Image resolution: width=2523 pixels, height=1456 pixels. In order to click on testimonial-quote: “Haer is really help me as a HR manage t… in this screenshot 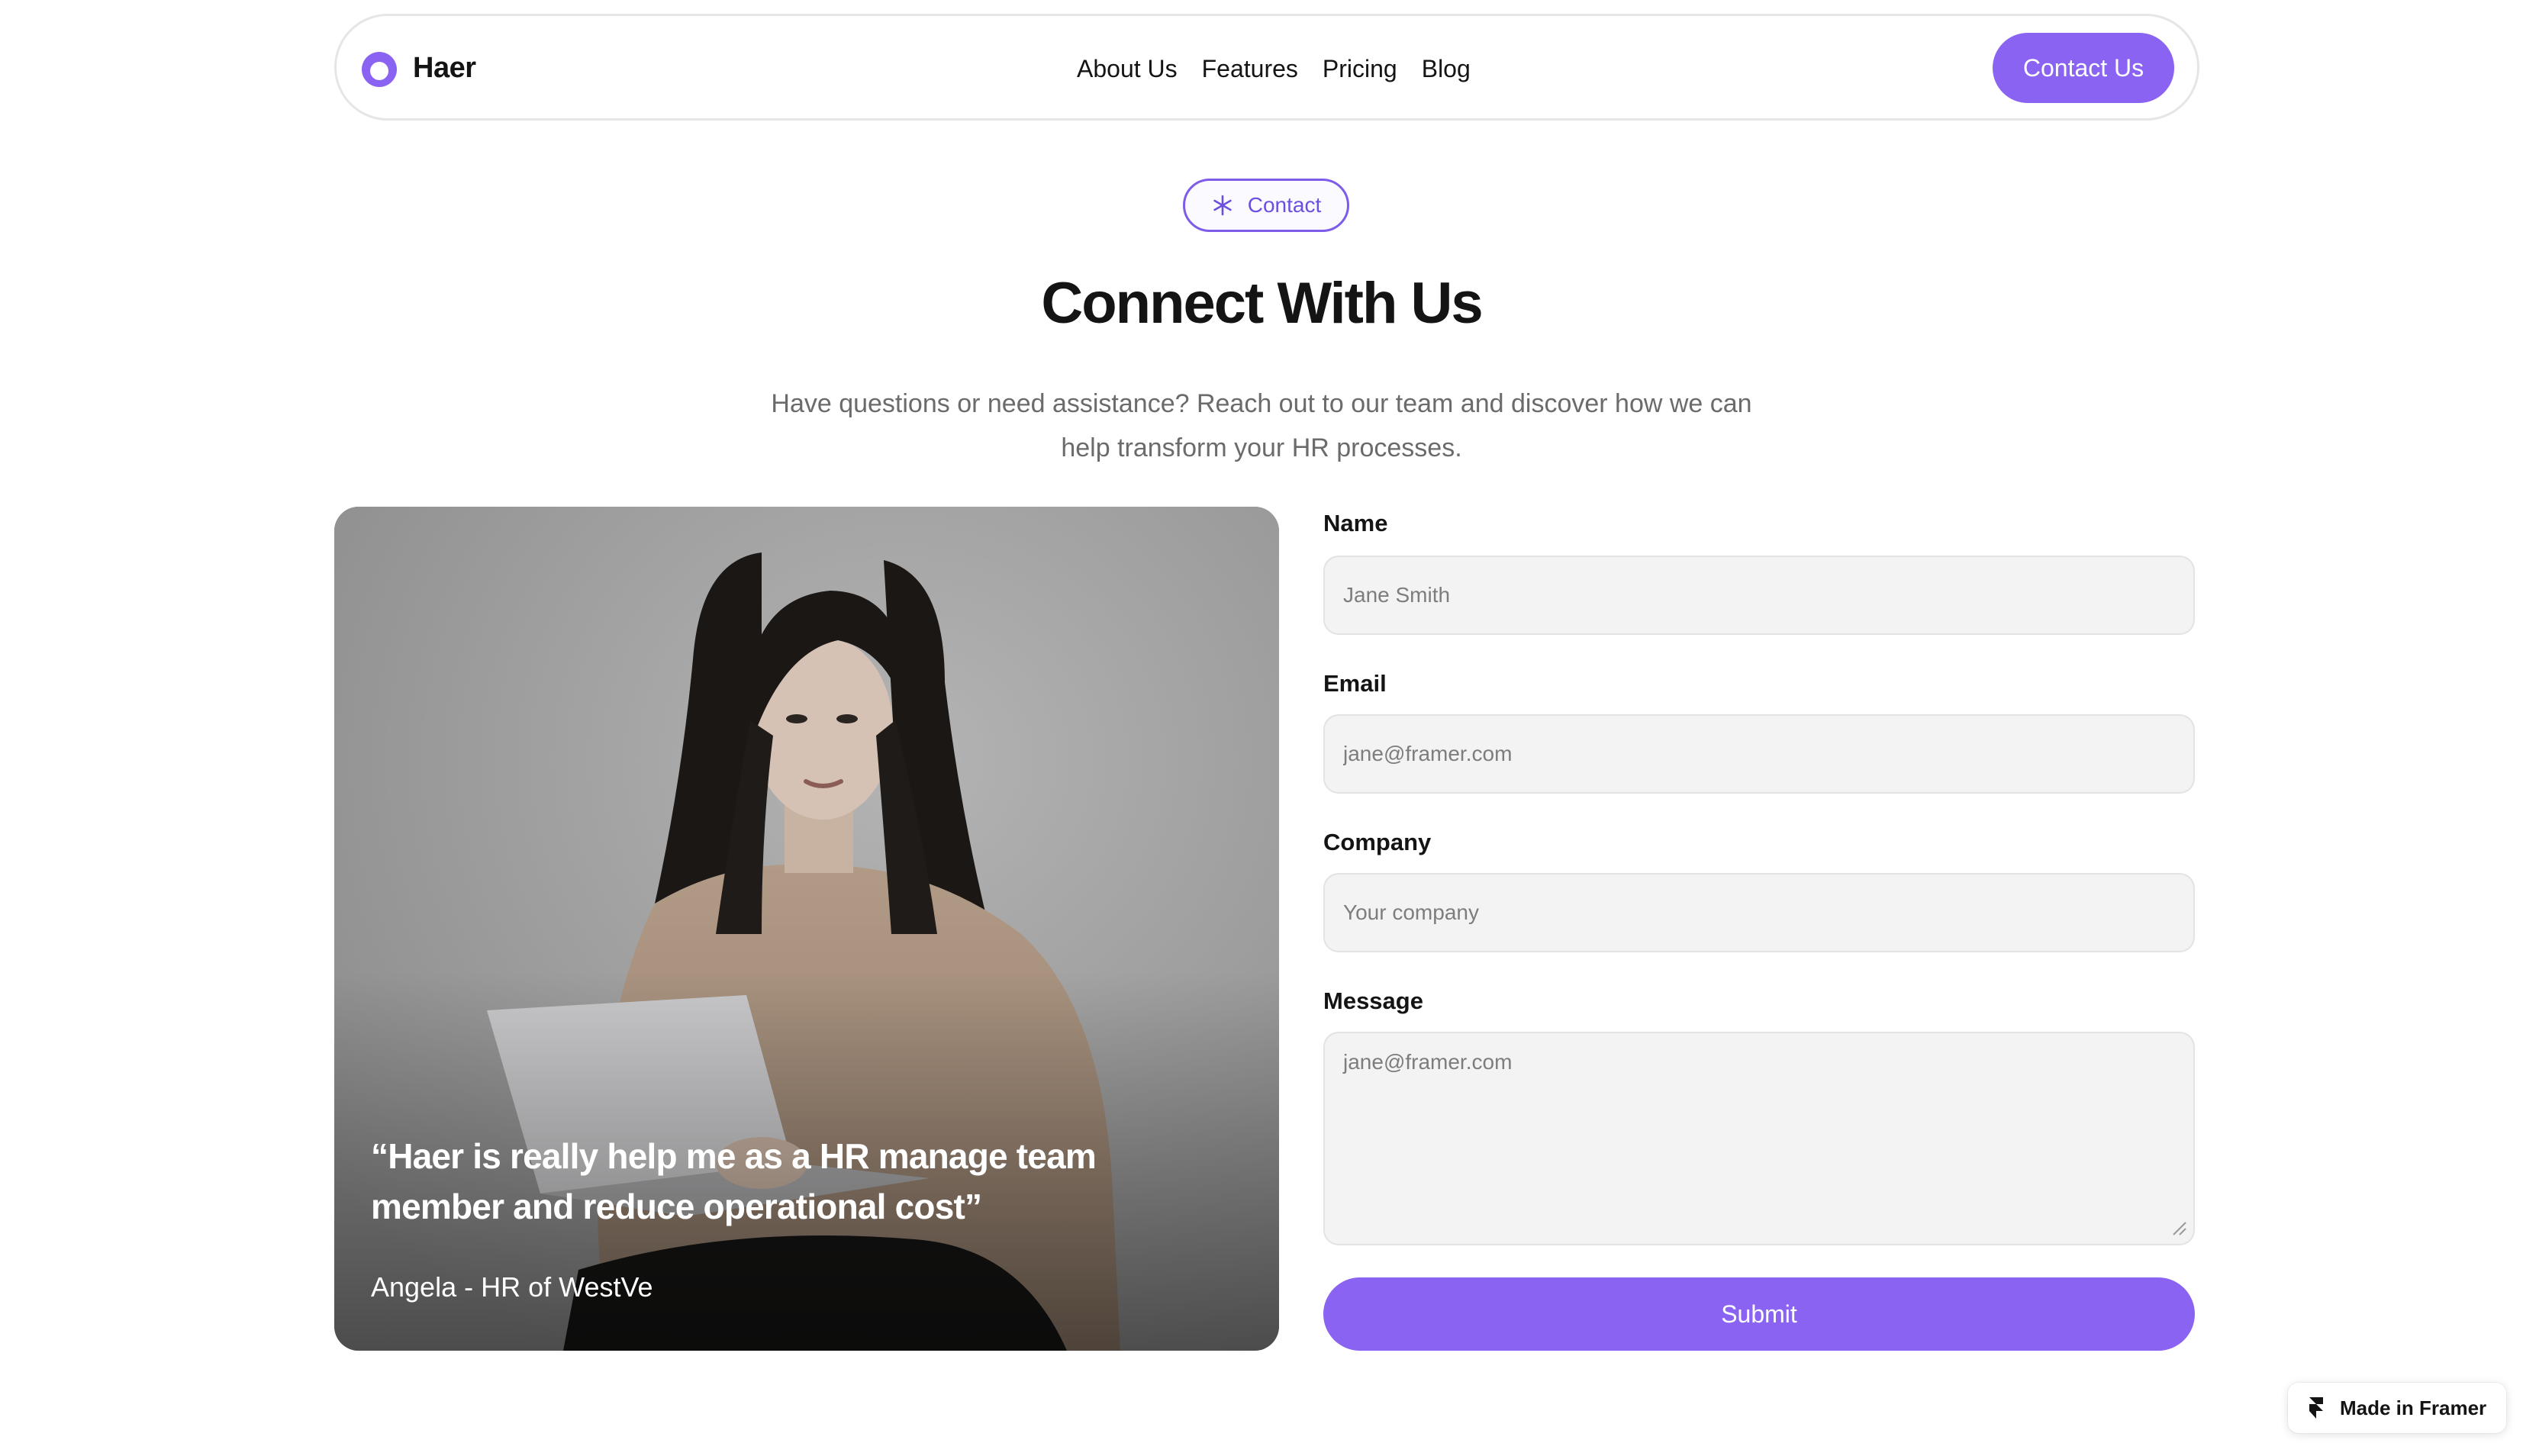, I will do `click(734, 1181)`.